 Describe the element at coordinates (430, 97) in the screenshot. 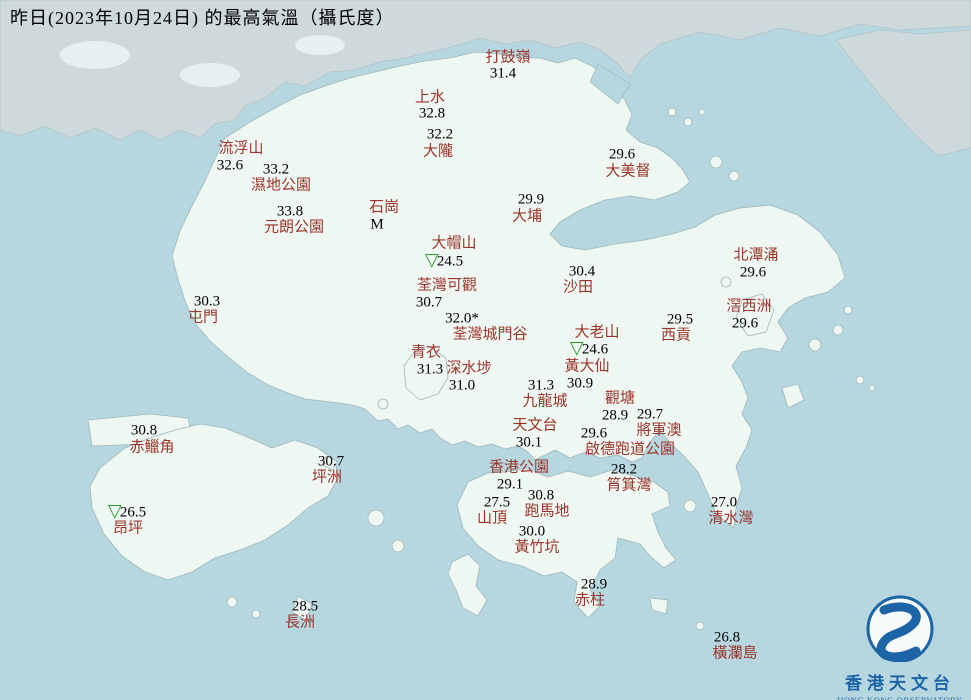

I see `station-name-label: 上水` at that location.